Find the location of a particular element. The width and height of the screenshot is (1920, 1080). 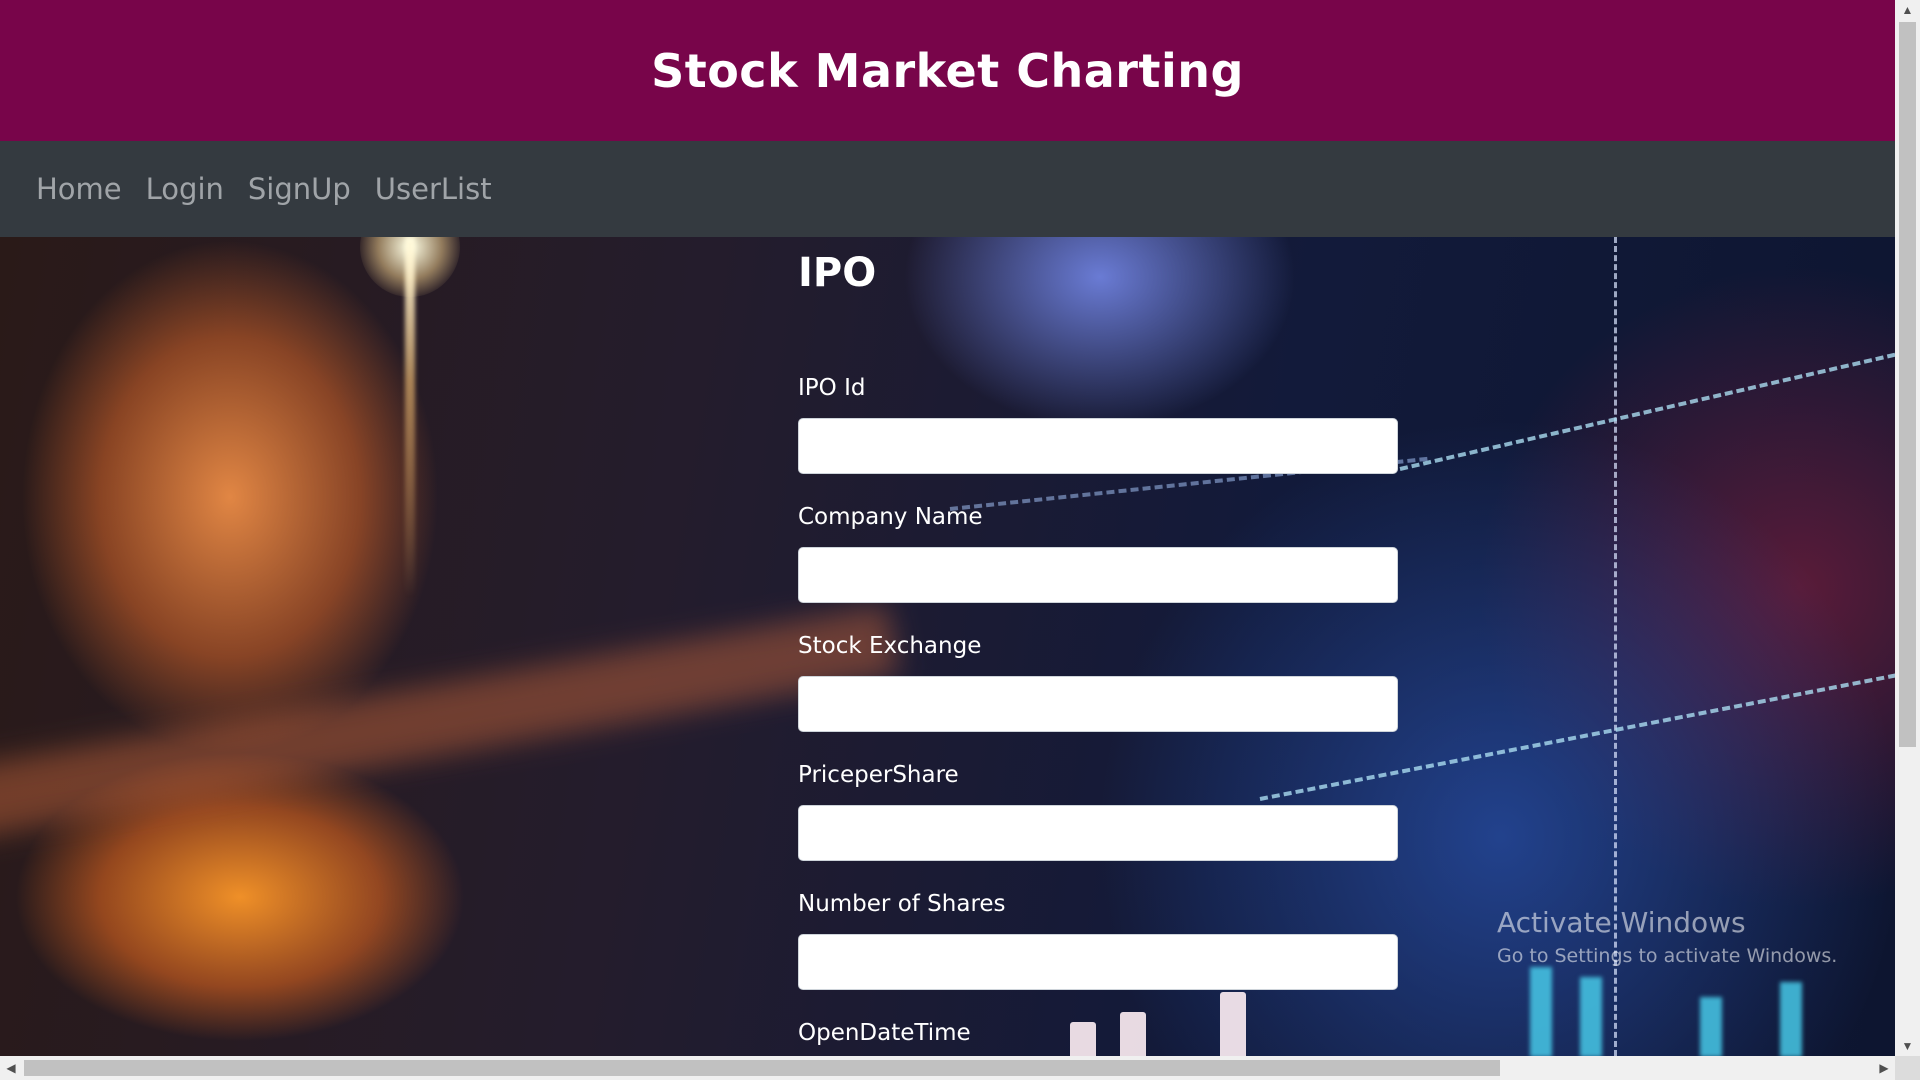

company-name-group: Company Name is located at coordinates (1098, 552).